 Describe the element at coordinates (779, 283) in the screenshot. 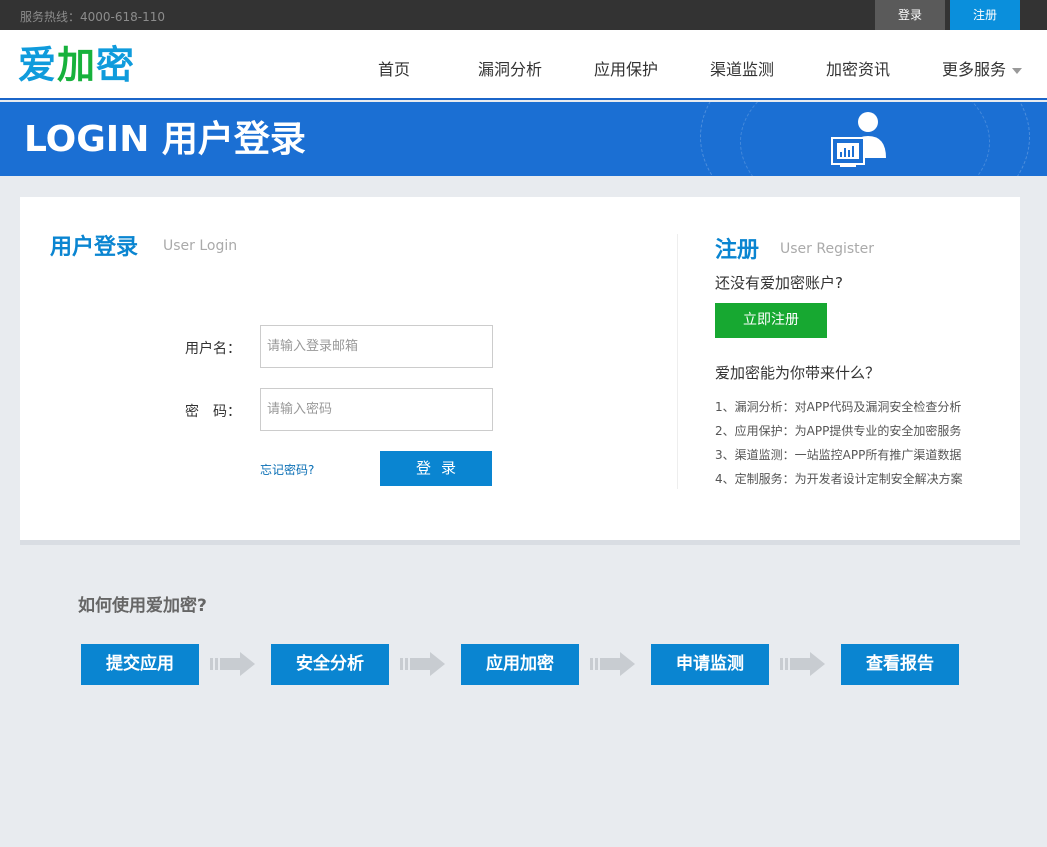

I see `register-question: 还没有爱加密账户?` at that location.